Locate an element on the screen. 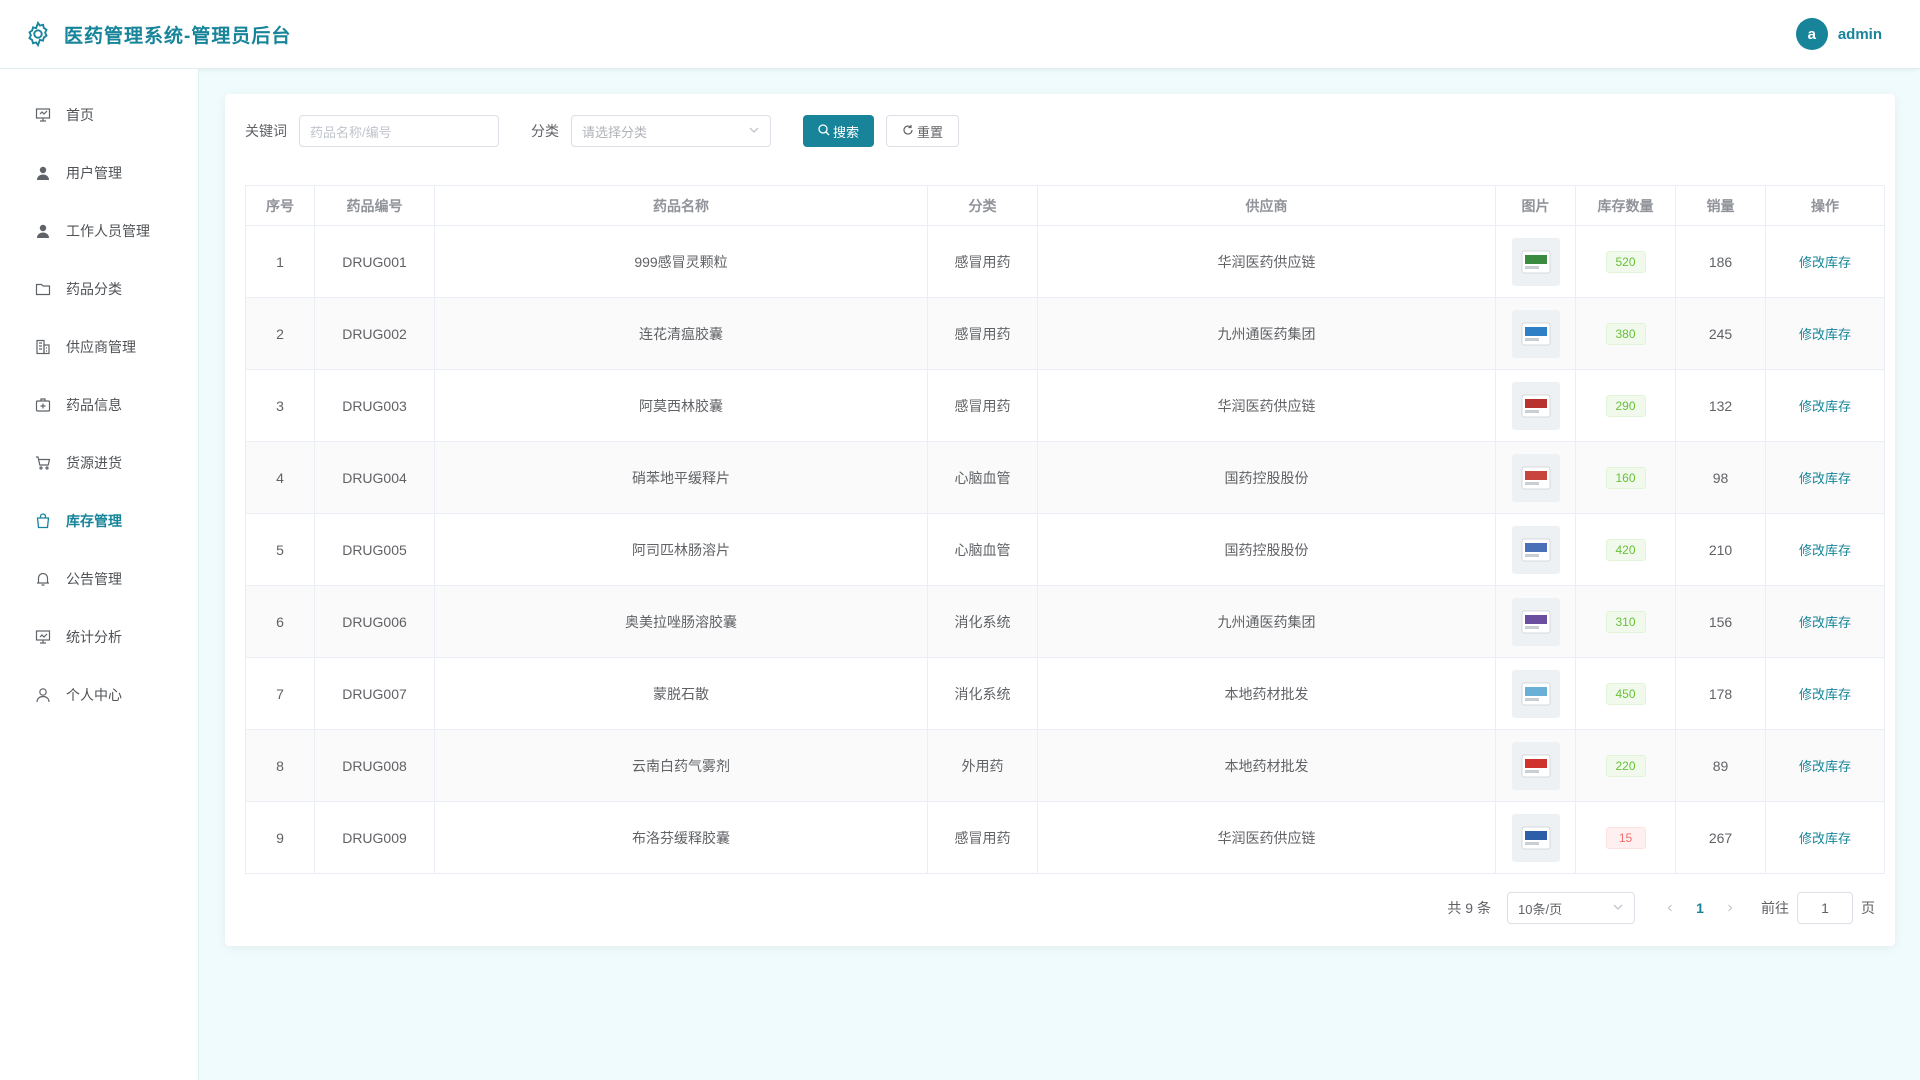  stock-cell: 15 is located at coordinates (1625, 837).